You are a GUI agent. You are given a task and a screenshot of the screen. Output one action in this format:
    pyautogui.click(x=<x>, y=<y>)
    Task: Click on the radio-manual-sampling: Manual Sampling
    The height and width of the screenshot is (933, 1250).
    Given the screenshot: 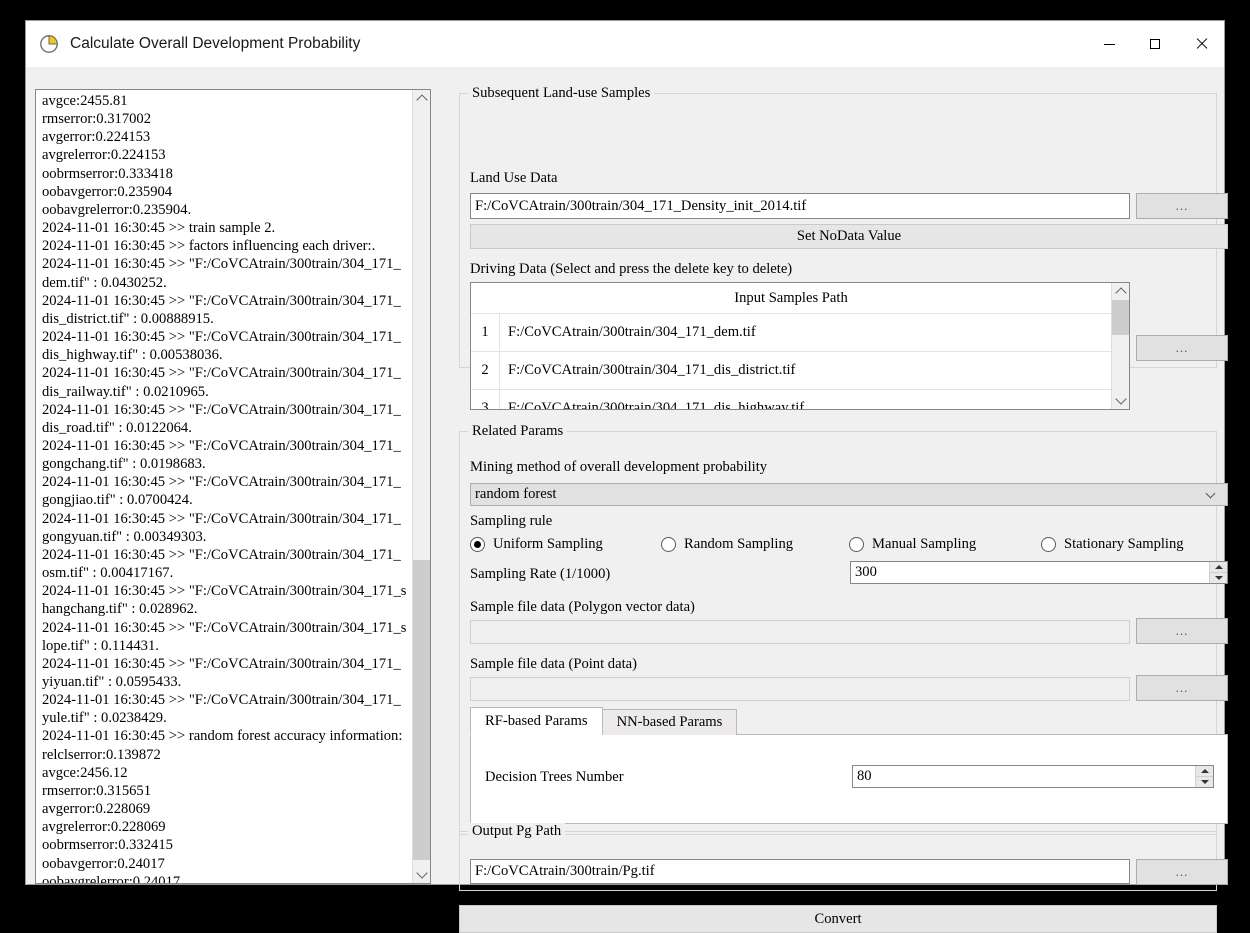 What is the action you would take?
    pyautogui.click(x=912, y=544)
    